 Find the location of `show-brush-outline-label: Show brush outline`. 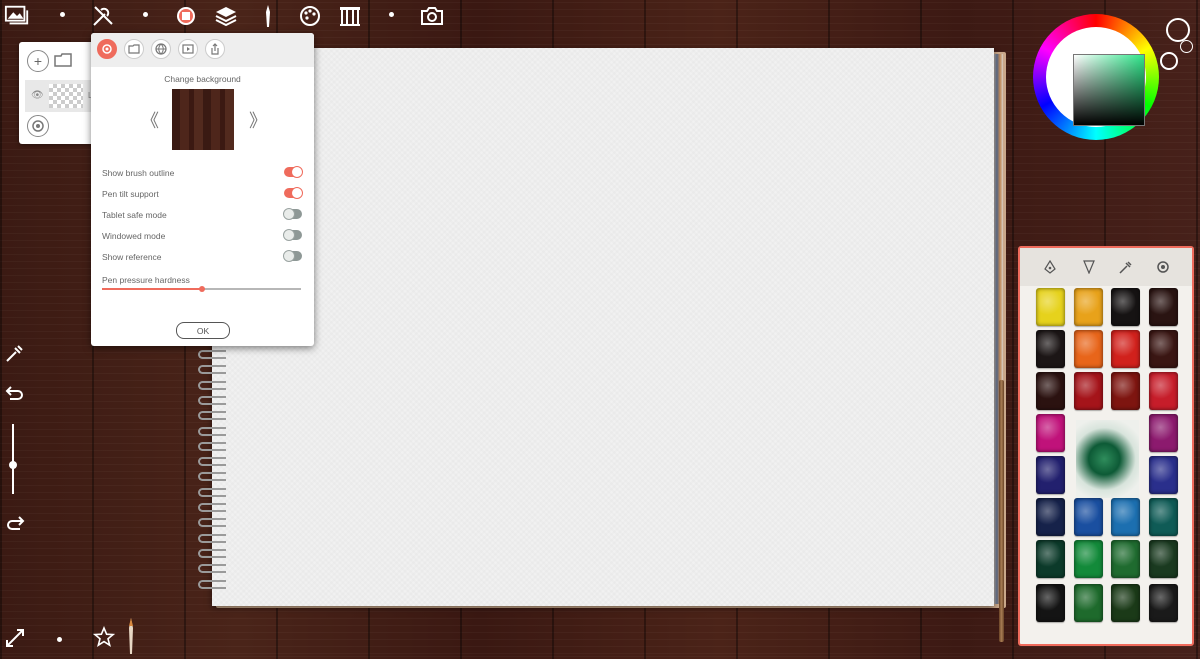

show-brush-outline-label: Show brush outline is located at coordinates (138, 173).